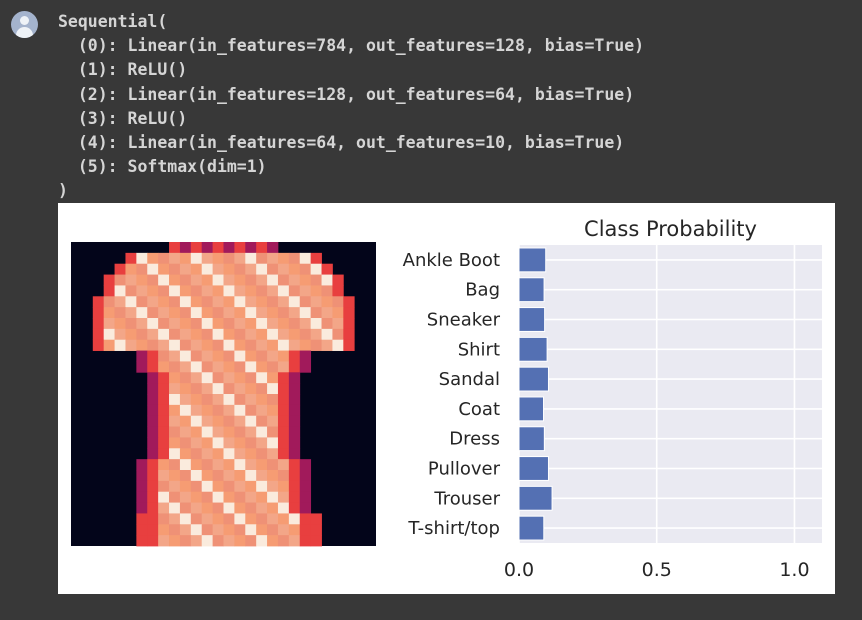 The height and width of the screenshot is (620, 862). What do you see at coordinates (482, 290) in the screenshot?
I see `category-label: Bag` at bounding box center [482, 290].